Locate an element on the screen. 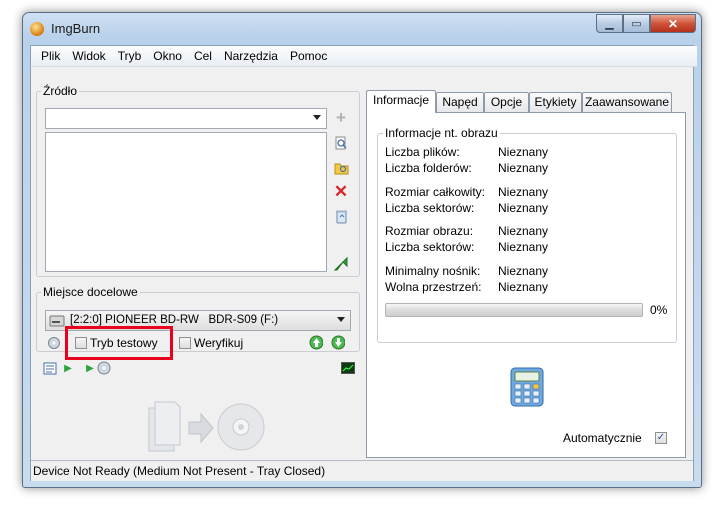 This screenshot has height=506, width=721. menu-tryb: Tryb is located at coordinates (130, 56).